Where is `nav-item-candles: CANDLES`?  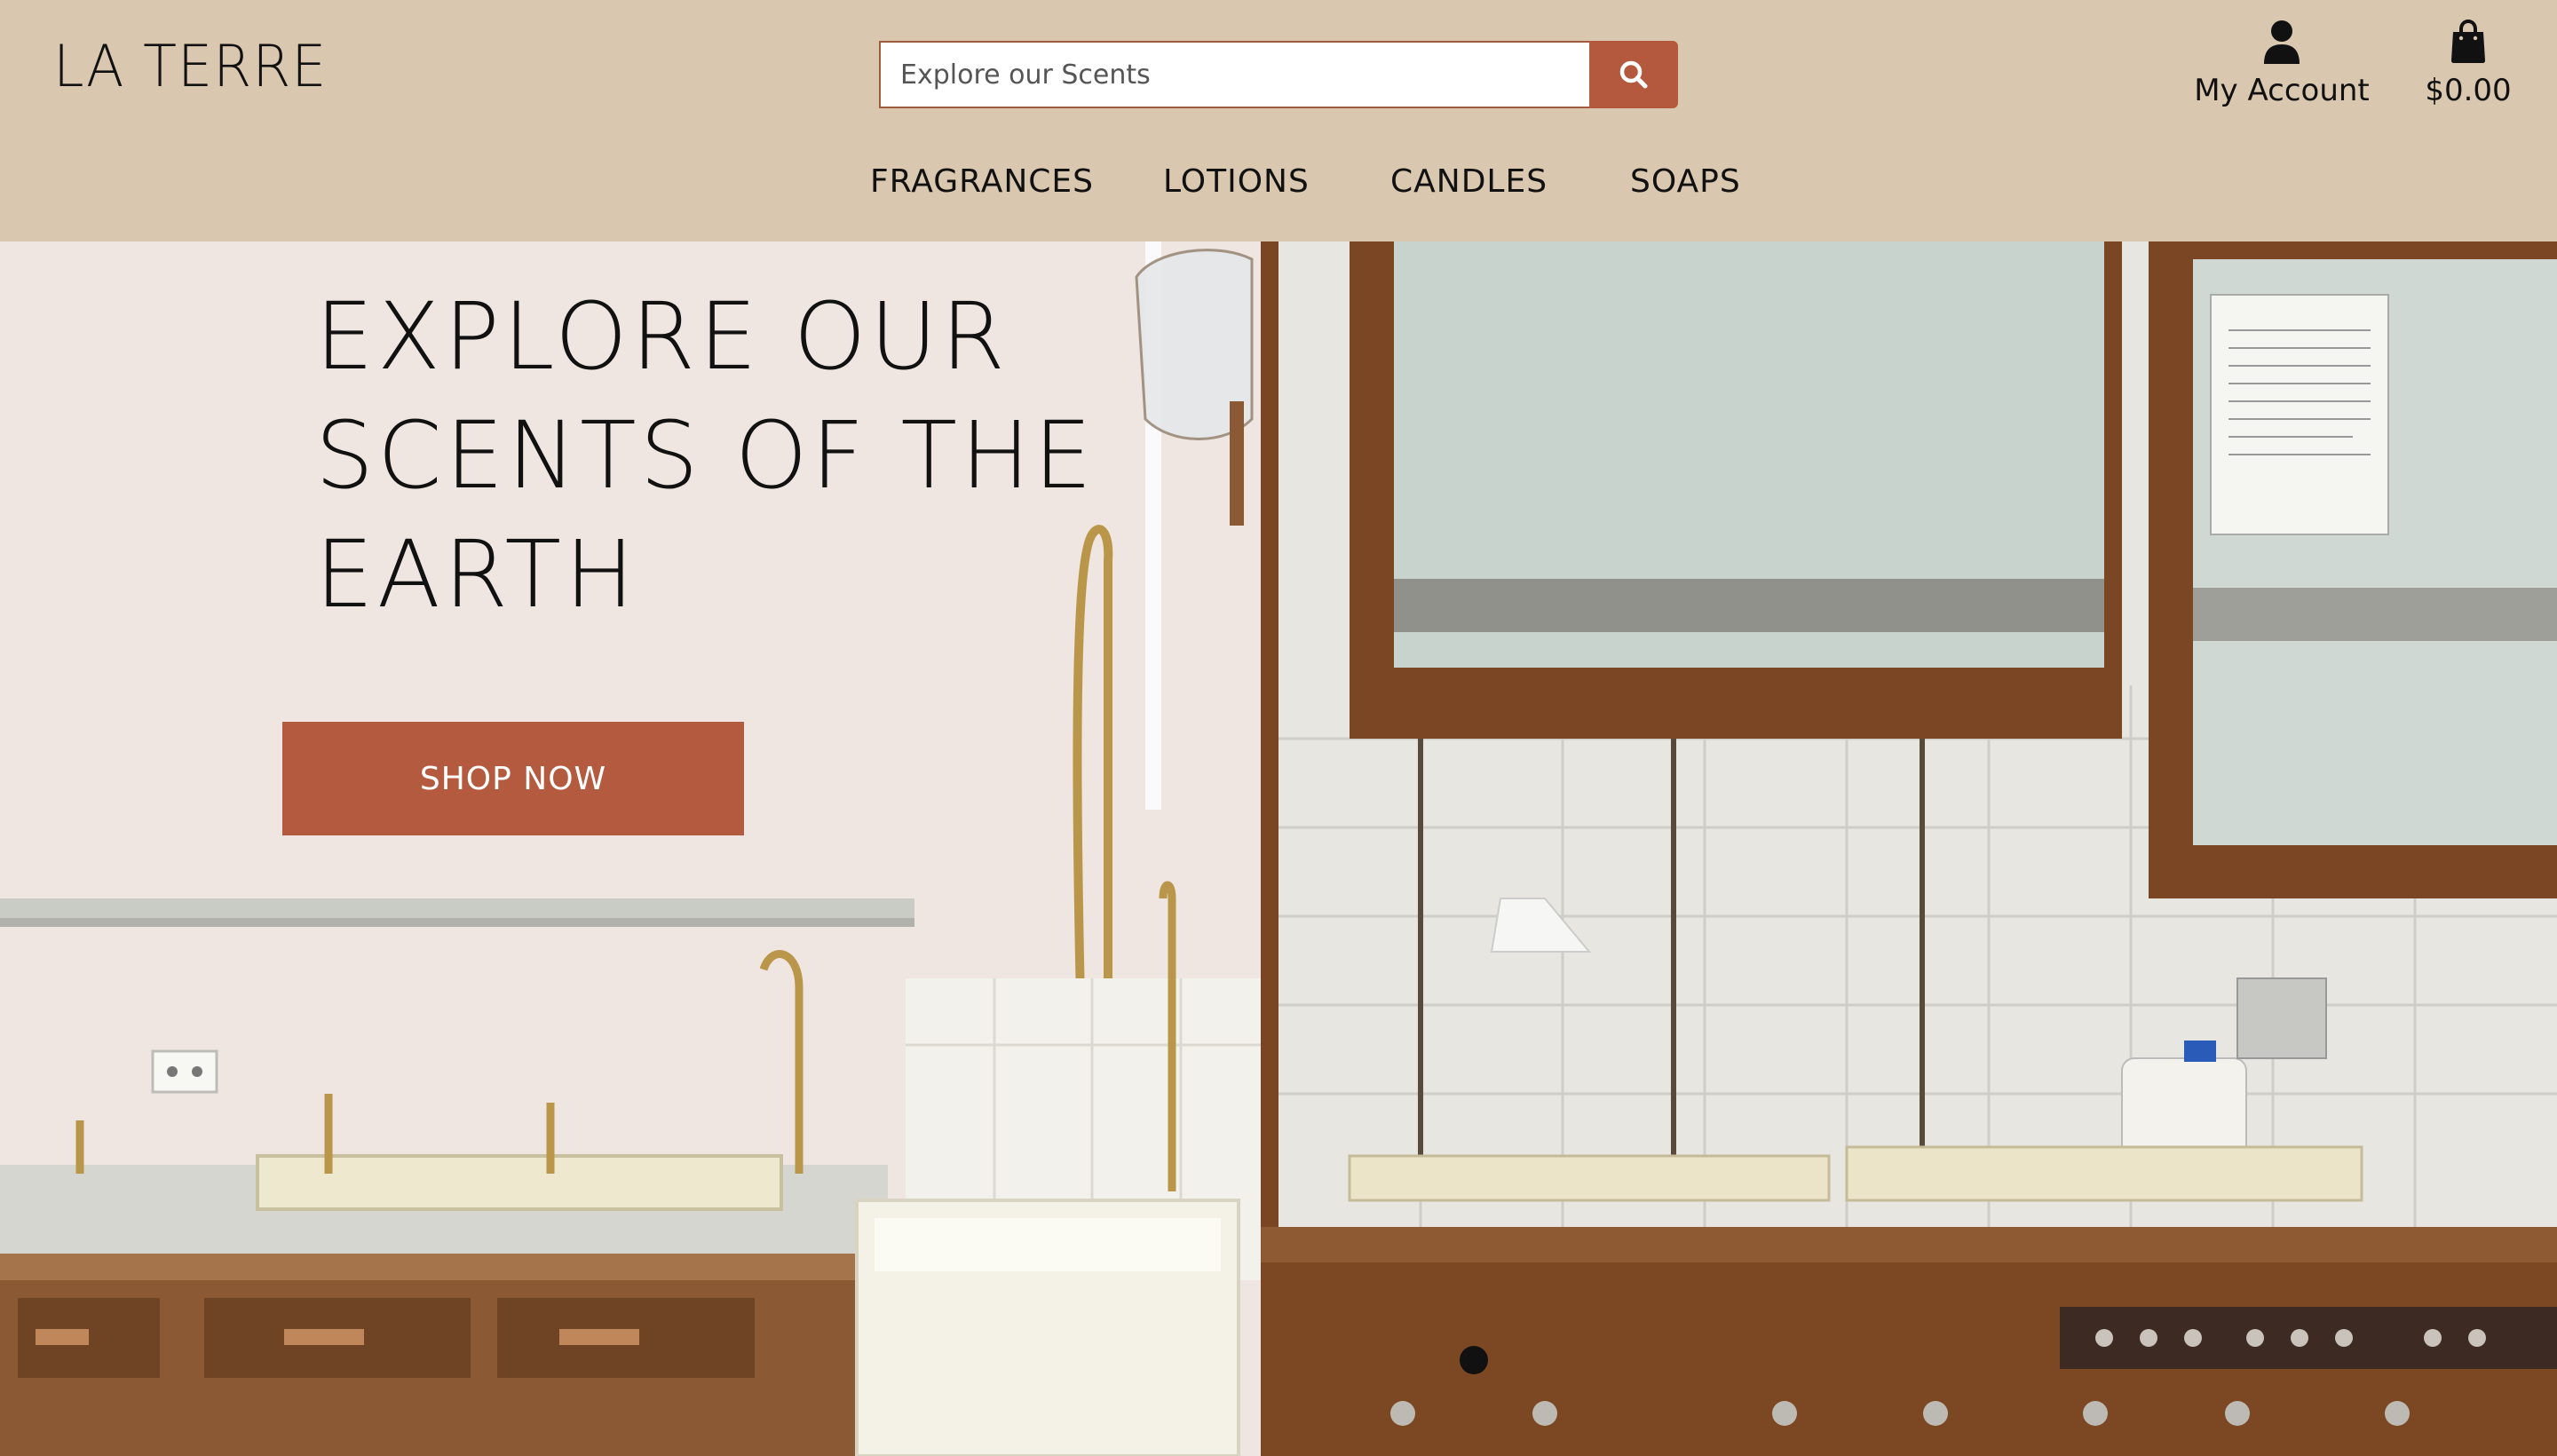
nav-item-candles: CANDLES is located at coordinates (1469, 181).